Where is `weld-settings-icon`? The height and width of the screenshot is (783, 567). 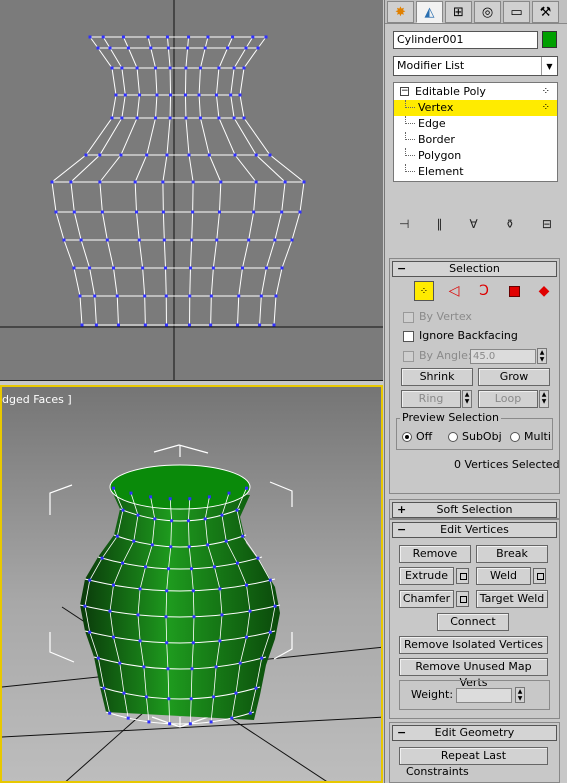
weld-settings-icon is located at coordinates (539, 576).